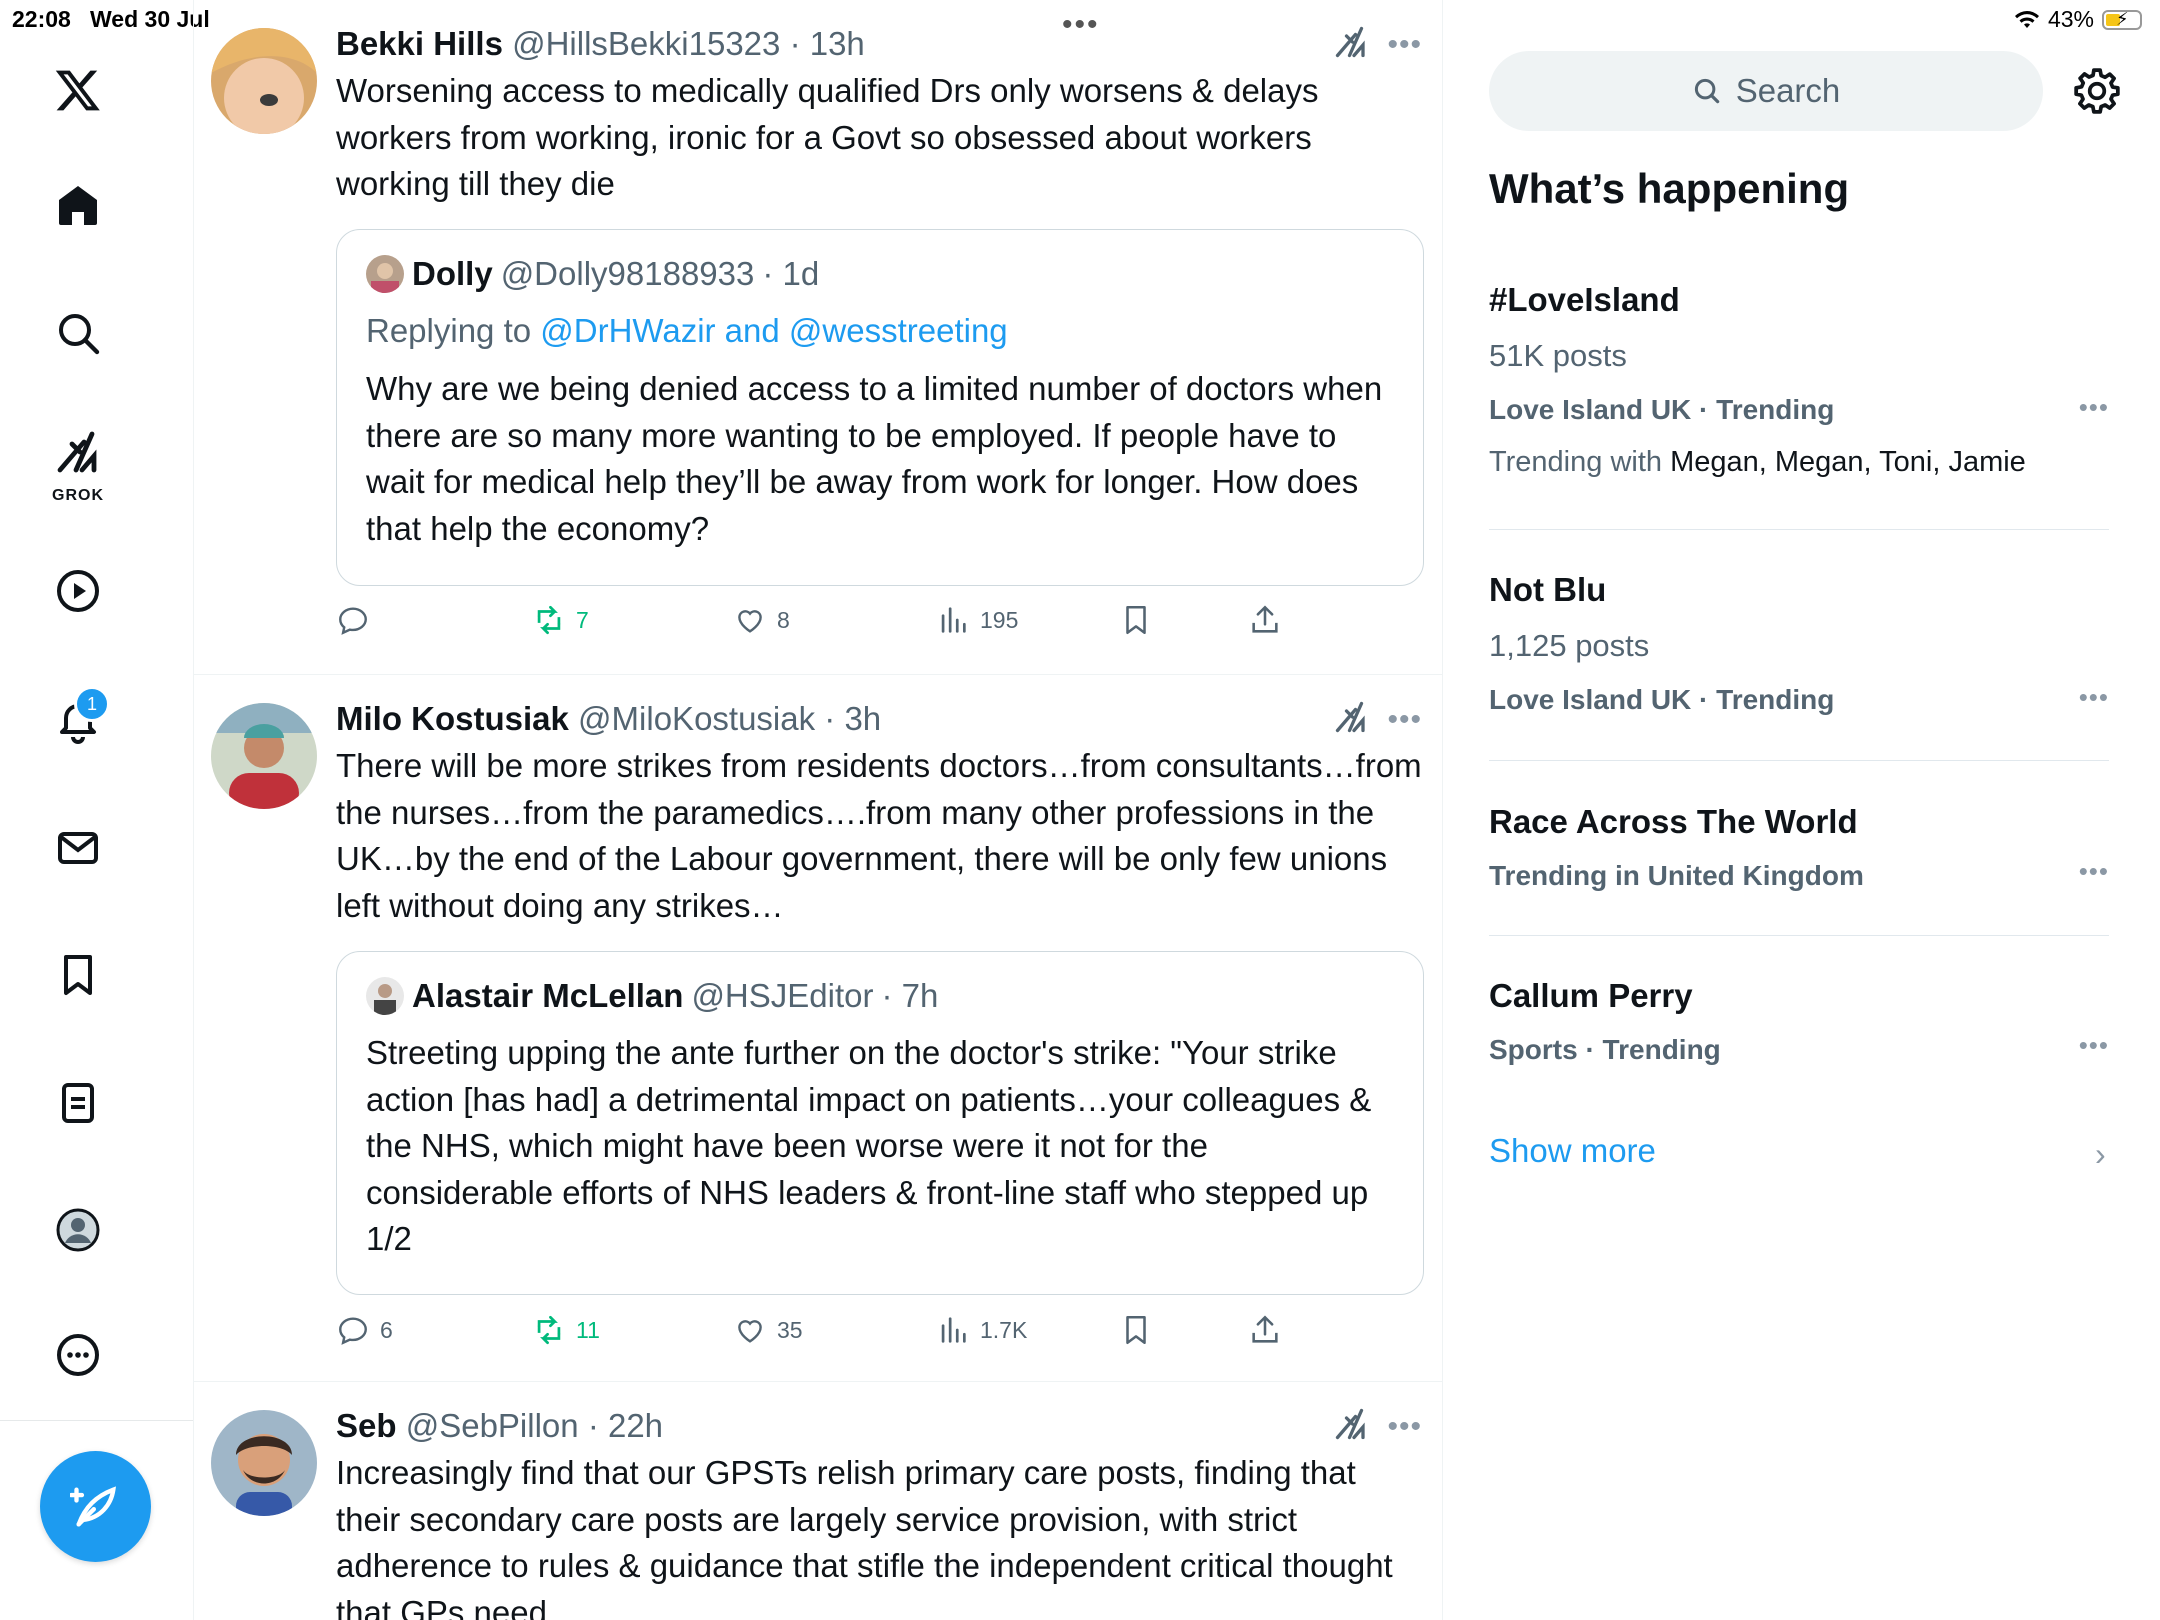  Describe the element at coordinates (96, 1420) in the screenshot. I see `nav-divider` at that location.